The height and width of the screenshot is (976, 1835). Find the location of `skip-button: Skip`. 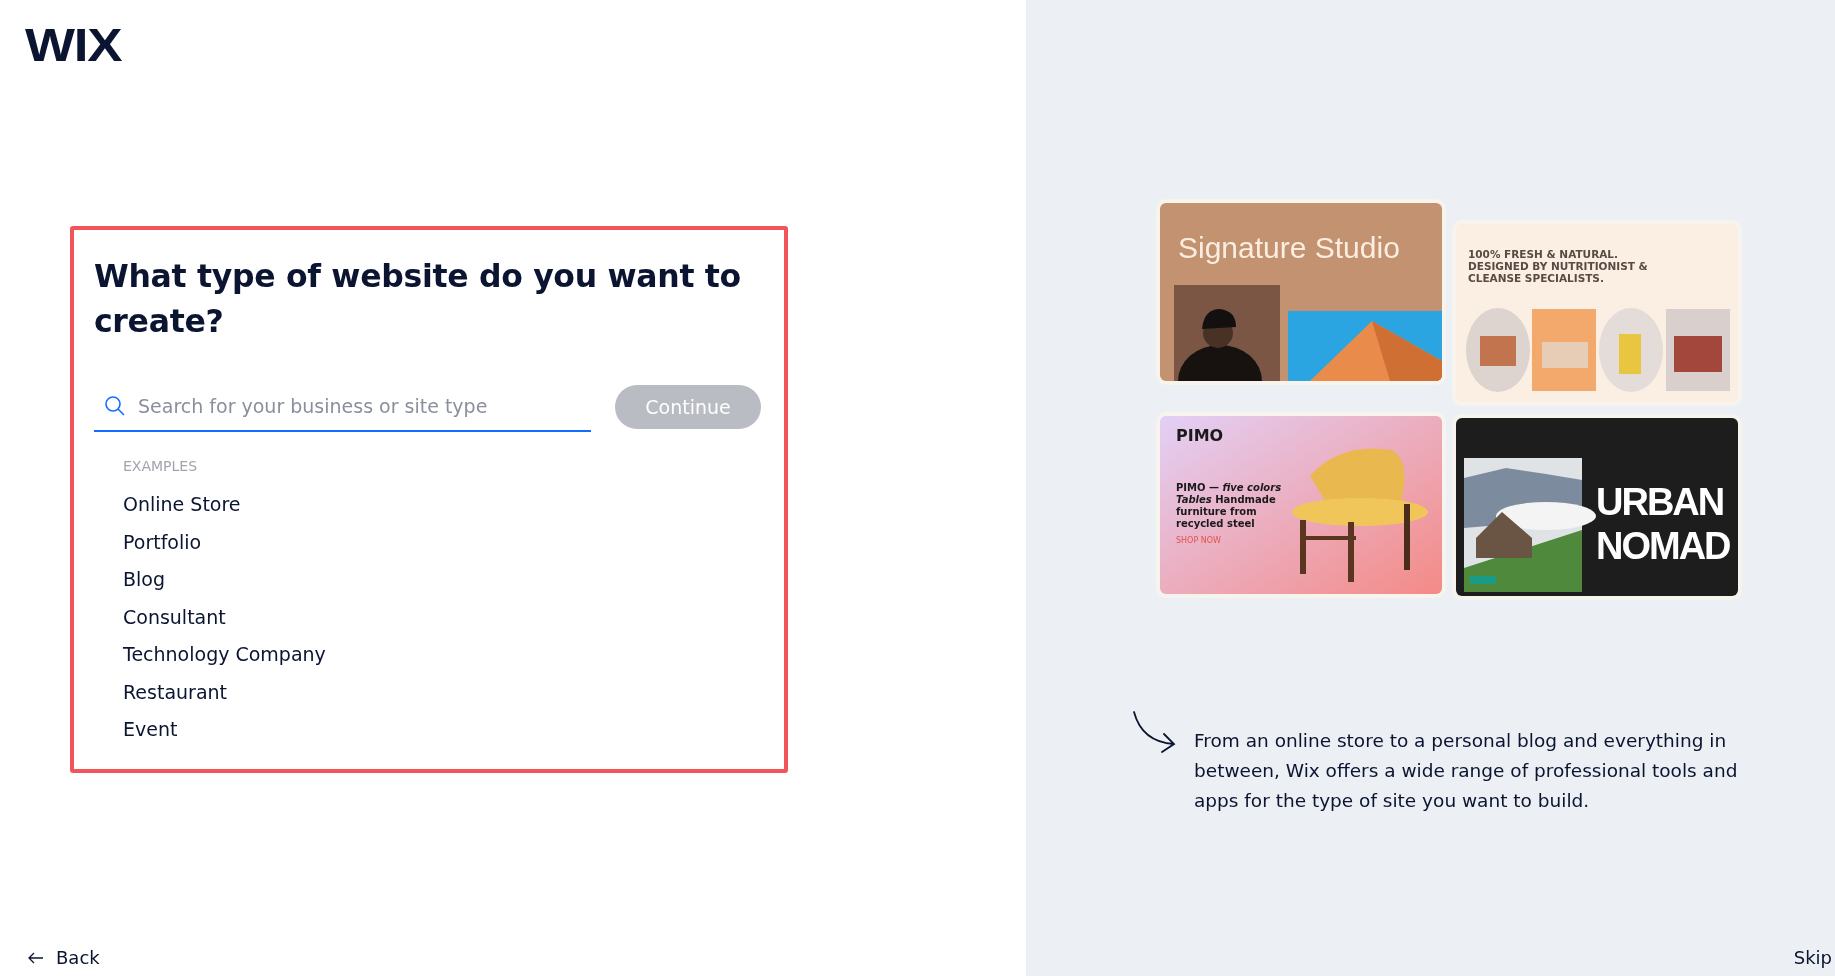

skip-button: Skip is located at coordinates (1812, 957).